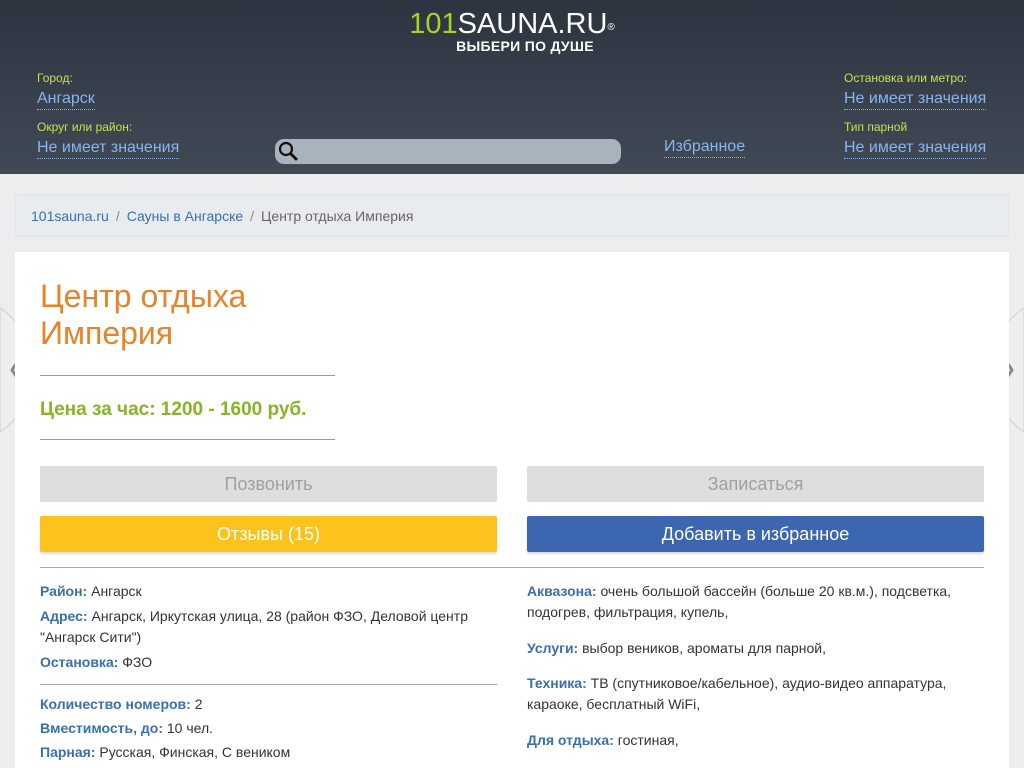 Image resolution: width=1024 pixels, height=768 pixels. What do you see at coordinates (337, 216) in the screenshot?
I see `breadcrumb-current: Центр отдыха Империя` at bounding box center [337, 216].